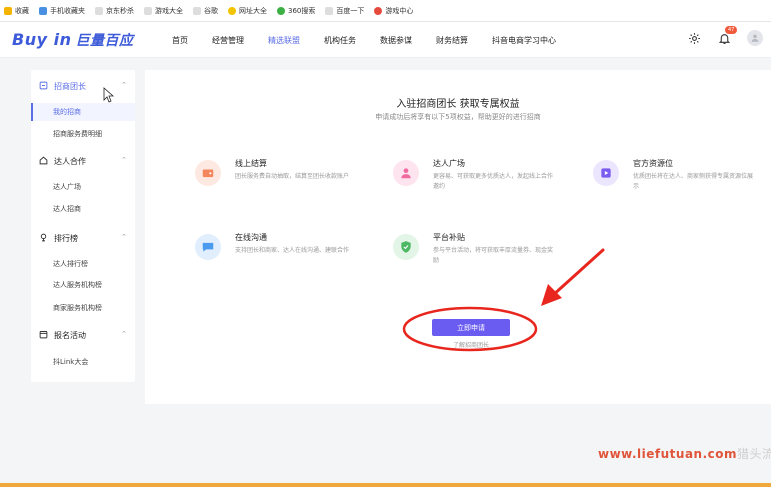 The image size is (771, 487). I want to click on sidebar-section-ranking: 排行榜 ⌃, so click(83, 238).